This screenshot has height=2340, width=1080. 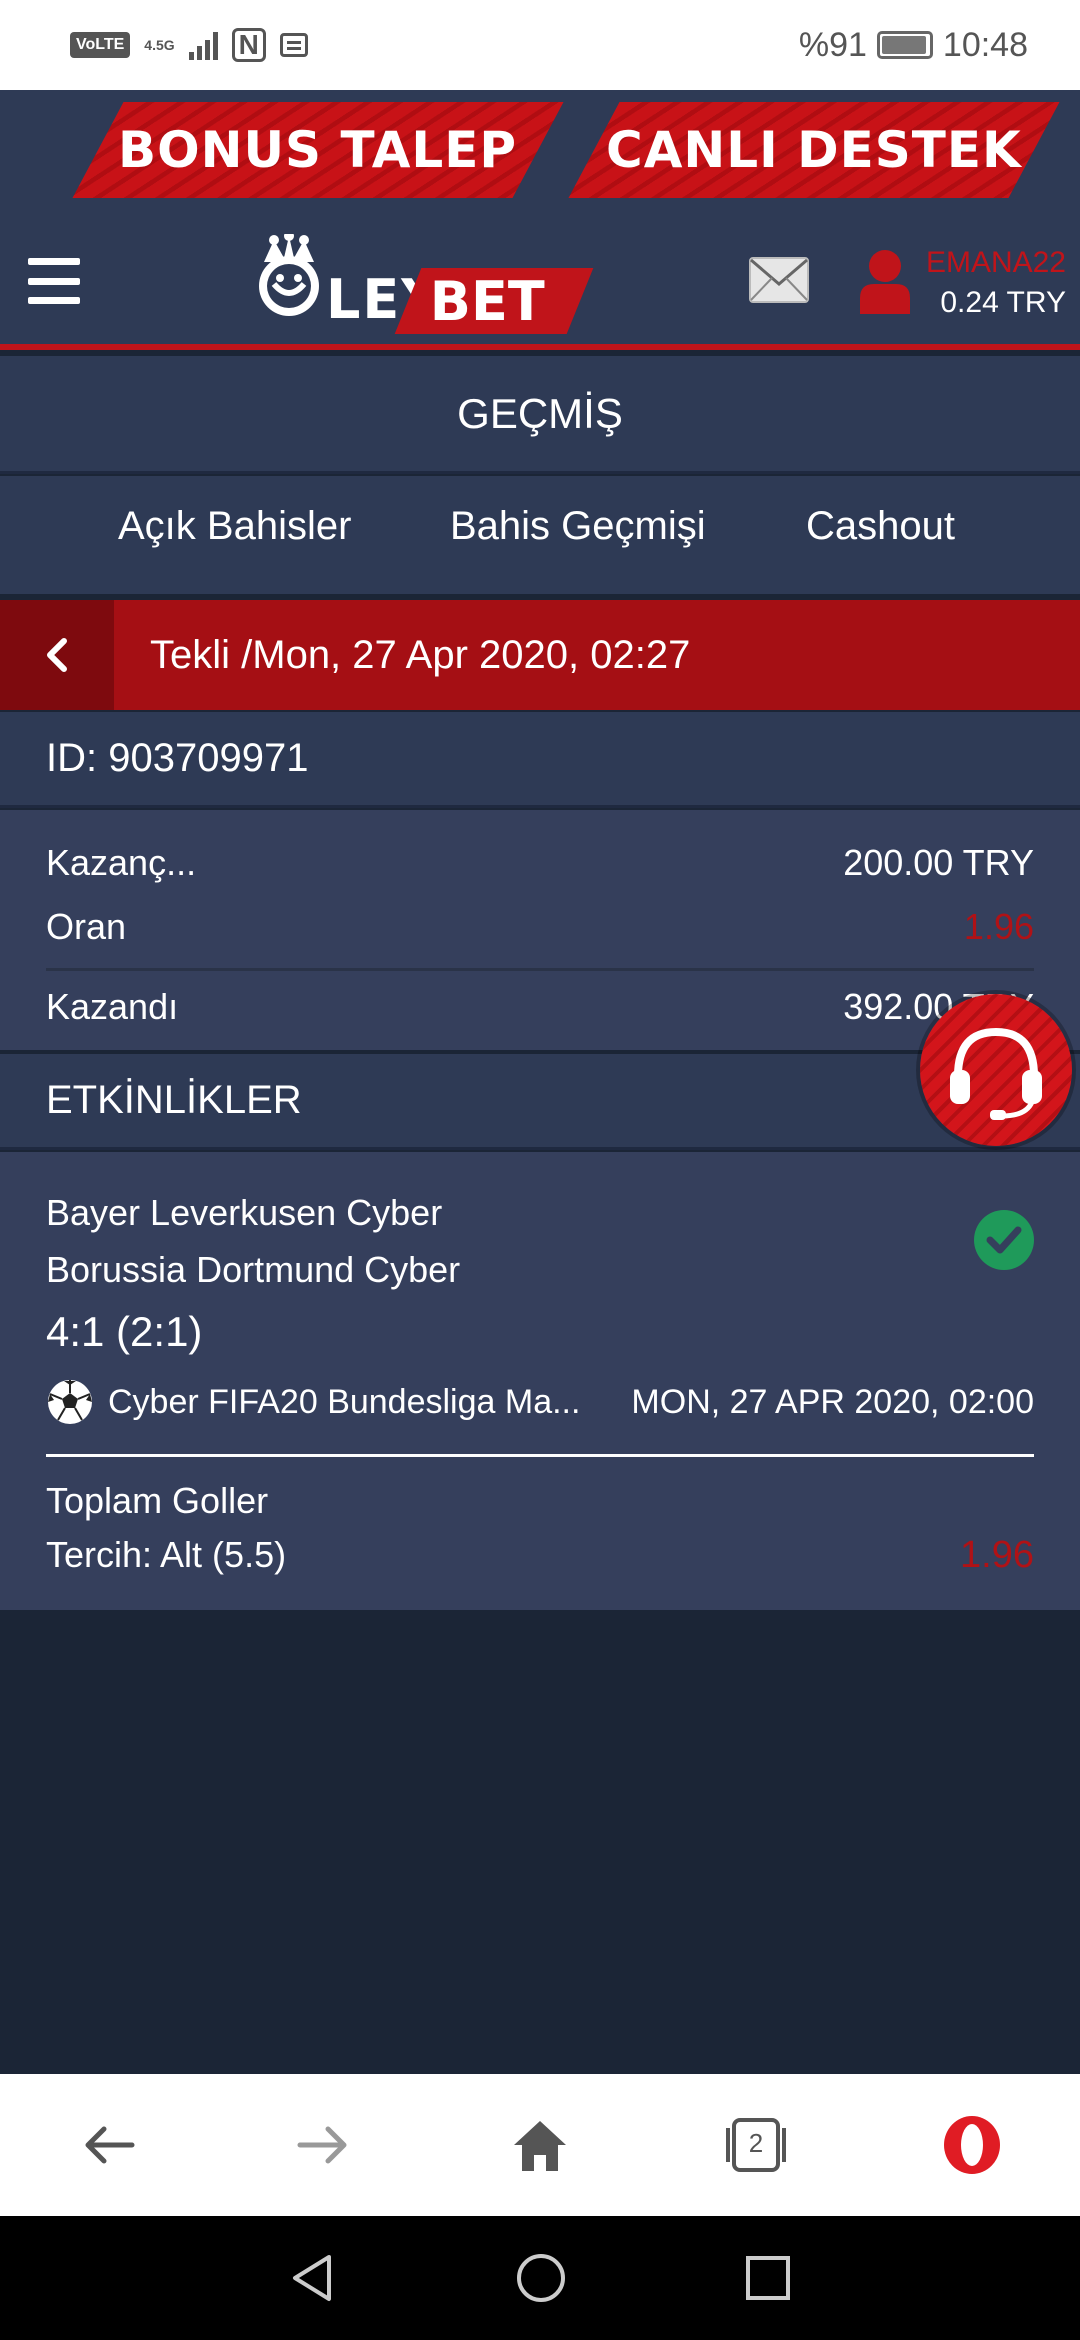 What do you see at coordinates (540, 415) in the screenshot?
I see `page-title: GEÇMİŞ` at bounding box center [540, 415].